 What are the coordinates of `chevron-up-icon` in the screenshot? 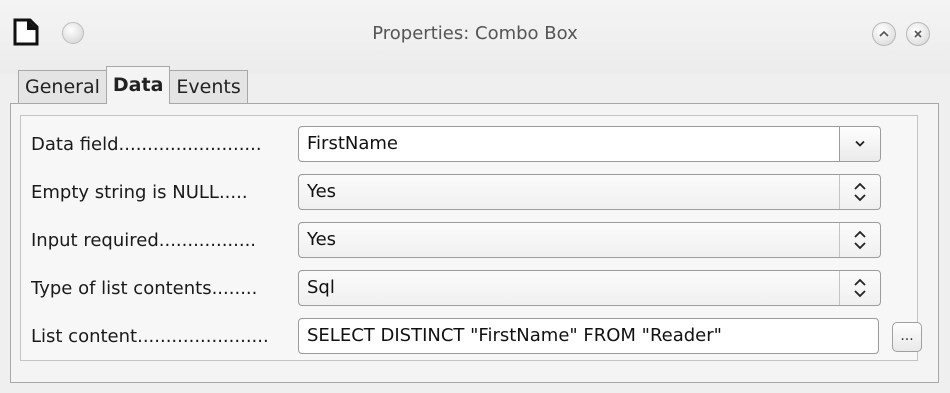 It's located at (884, 33).